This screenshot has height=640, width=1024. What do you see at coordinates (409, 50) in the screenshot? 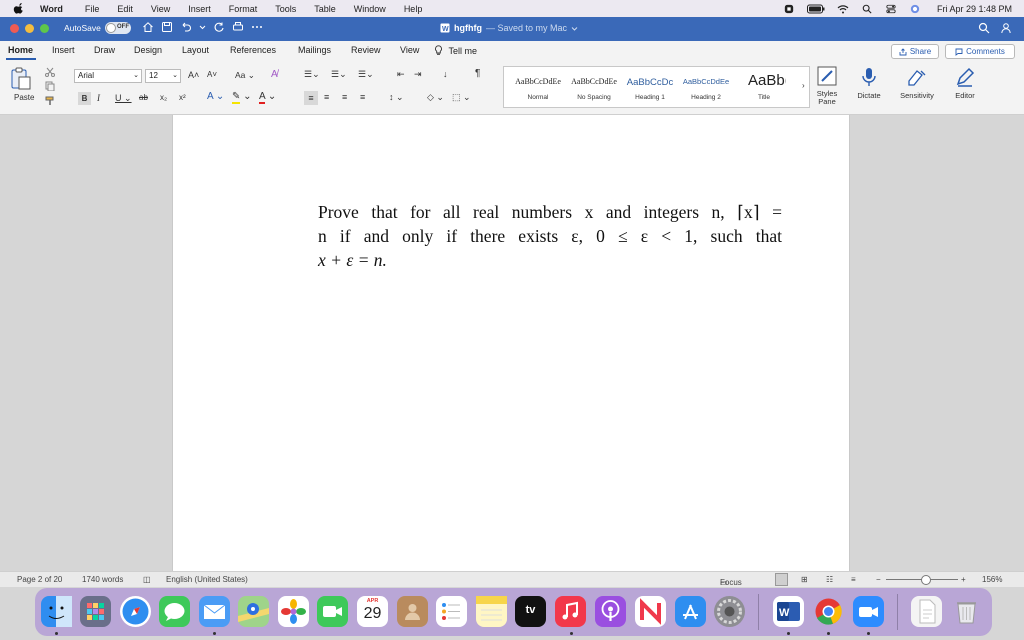
I see `tab-view: View` at bounding box center [409, 50].